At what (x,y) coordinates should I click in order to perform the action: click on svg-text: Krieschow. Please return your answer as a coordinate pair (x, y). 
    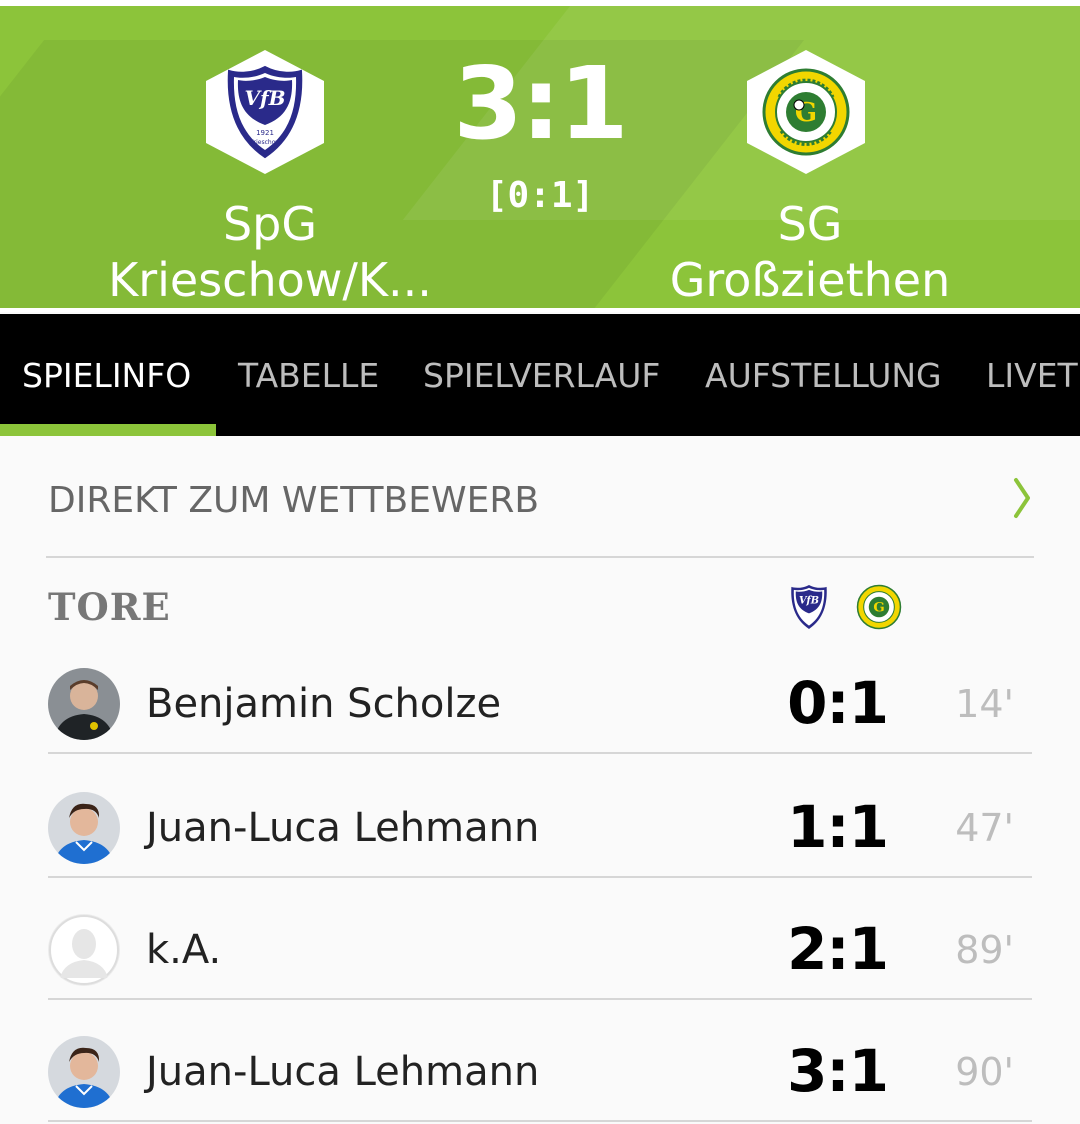
    Looking at the image, I should click on (265, 142).